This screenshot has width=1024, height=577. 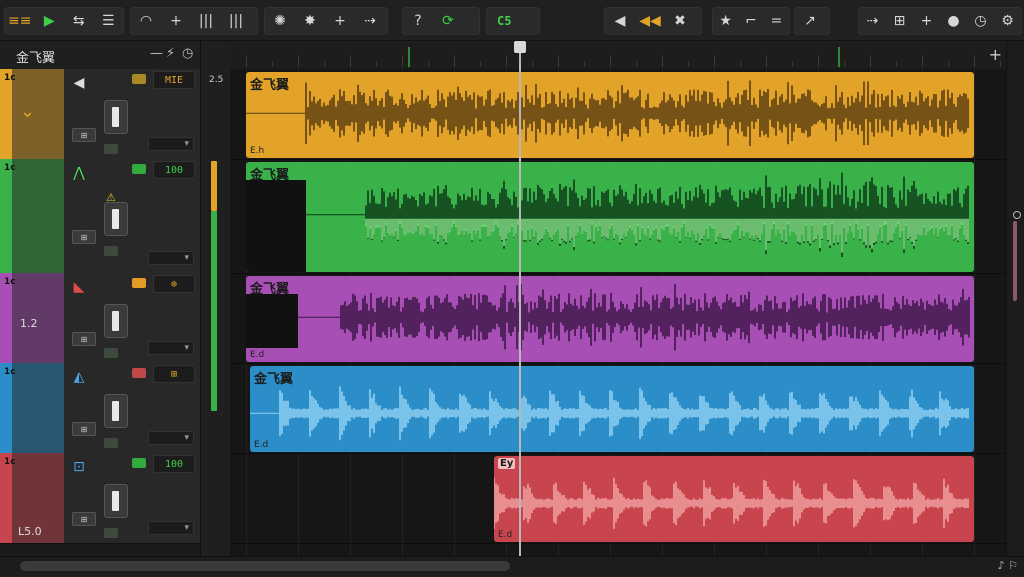 What do you see at coordinates (236, 21) in the screenshot?
I see `bars-alt-icon: |||` at bounding box center [236, 21].